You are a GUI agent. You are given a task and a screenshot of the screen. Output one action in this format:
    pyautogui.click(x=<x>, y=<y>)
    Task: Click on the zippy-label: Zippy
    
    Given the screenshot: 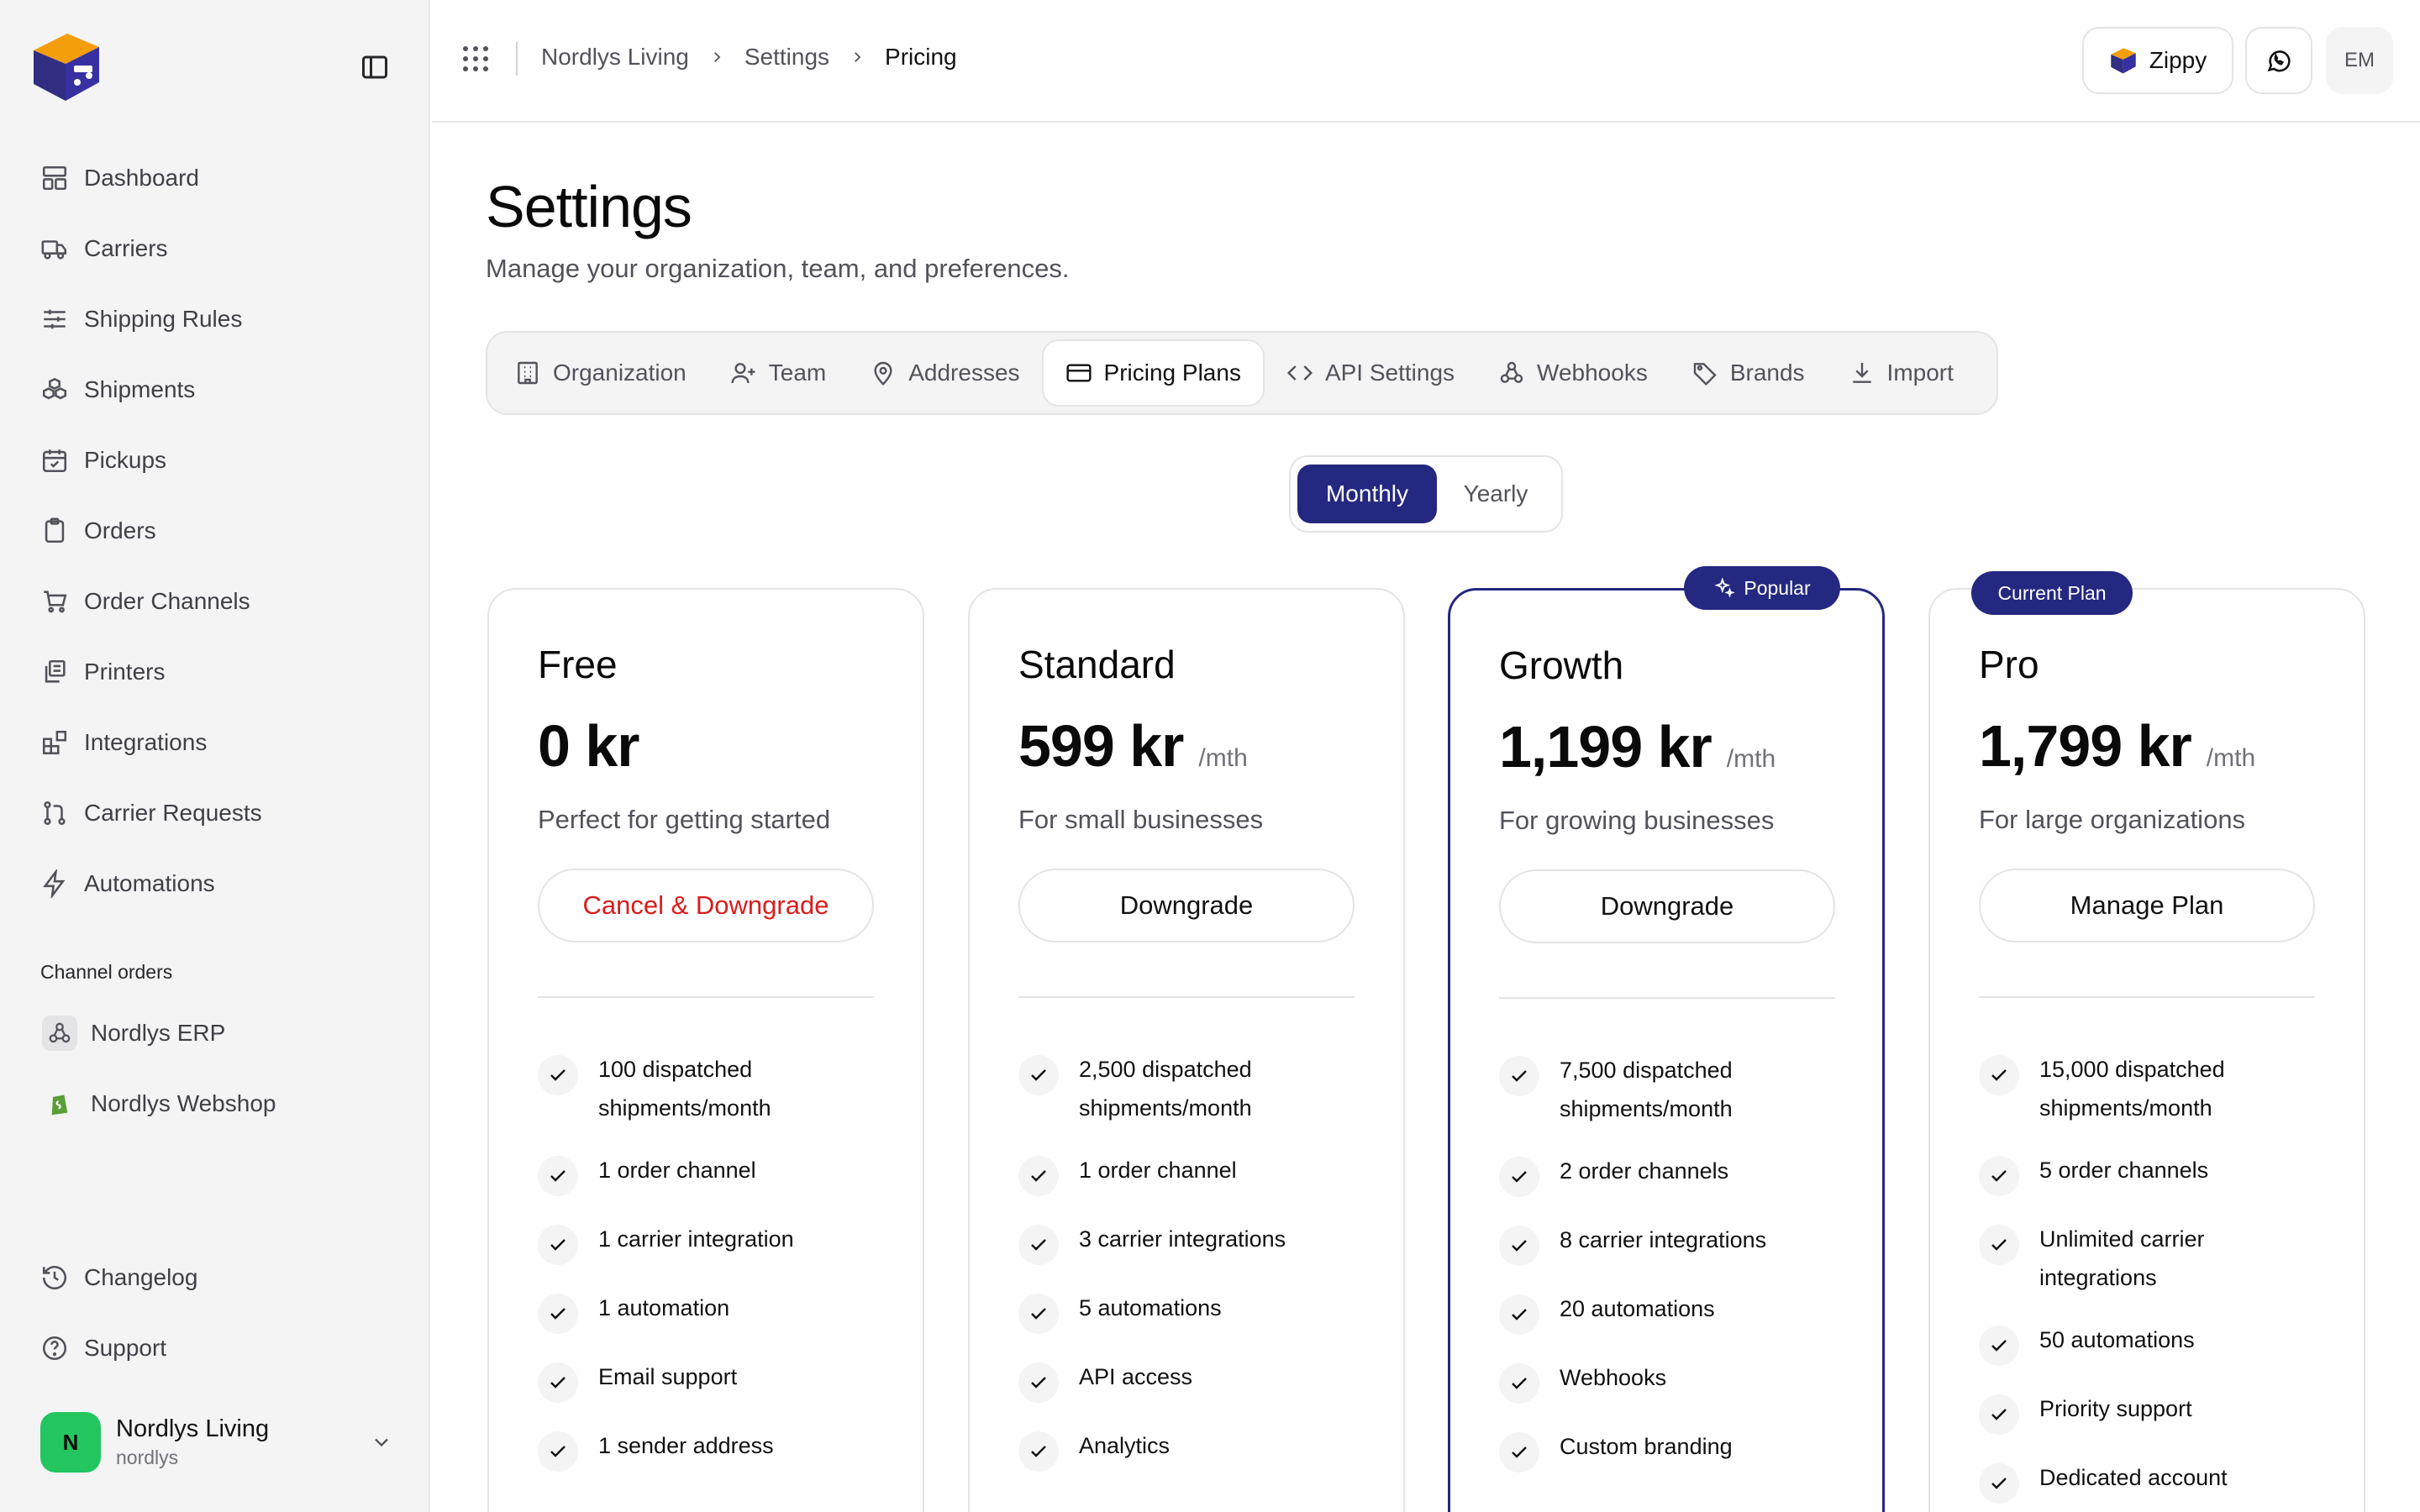 What is the action you would take?
    pyautogui.click(x=2178, y=60)
    